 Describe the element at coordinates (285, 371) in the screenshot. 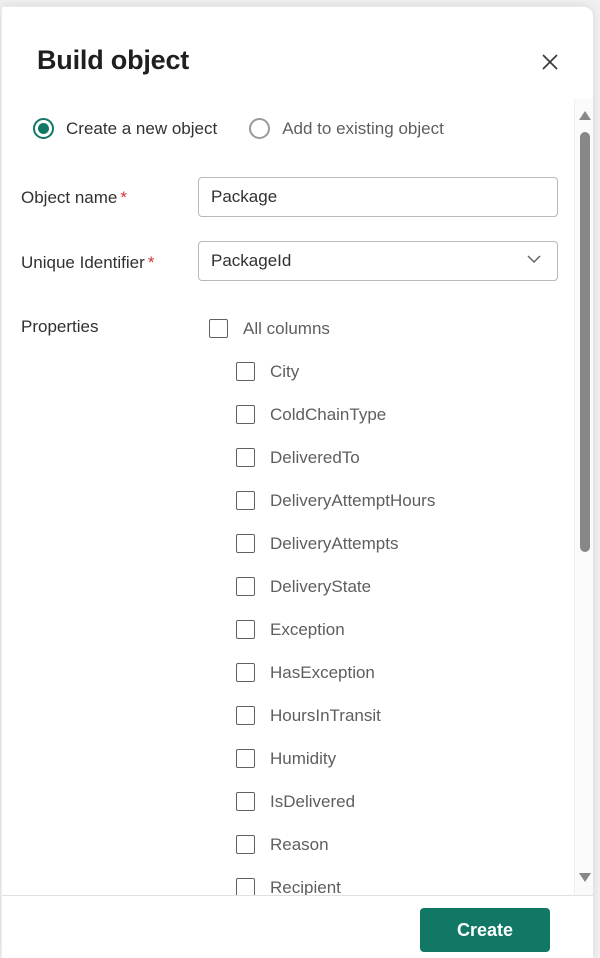

I see `list-item-label: City` at that location.